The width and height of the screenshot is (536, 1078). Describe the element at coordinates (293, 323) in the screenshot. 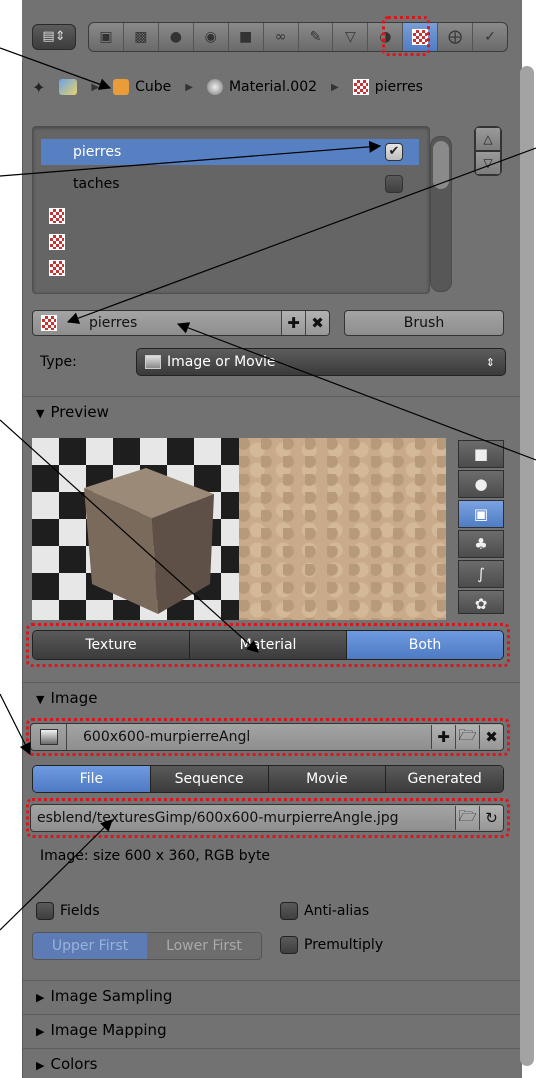

I see `new-texture-icon: ✚` at that location.